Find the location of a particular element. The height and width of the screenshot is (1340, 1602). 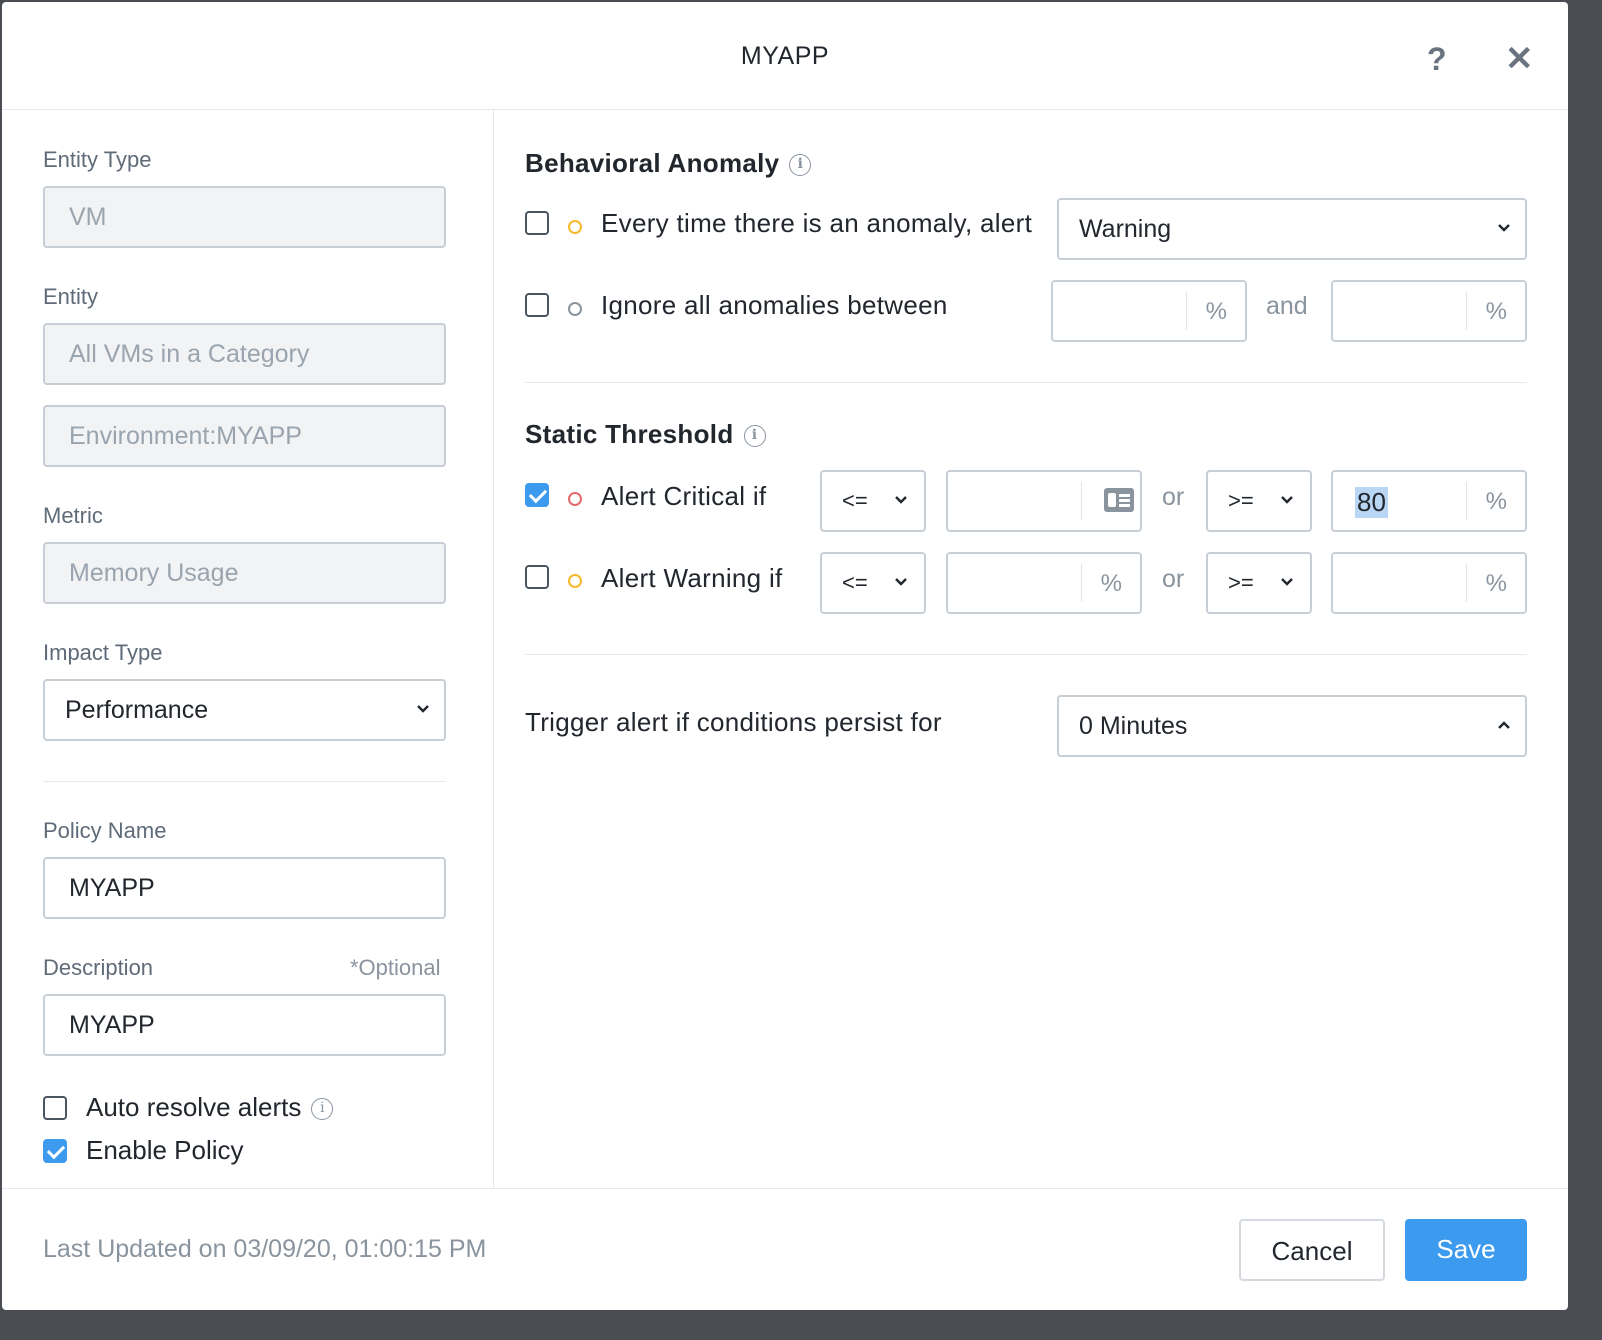

entity-field: All VMs in a Category is located at coordinates (244, 354).